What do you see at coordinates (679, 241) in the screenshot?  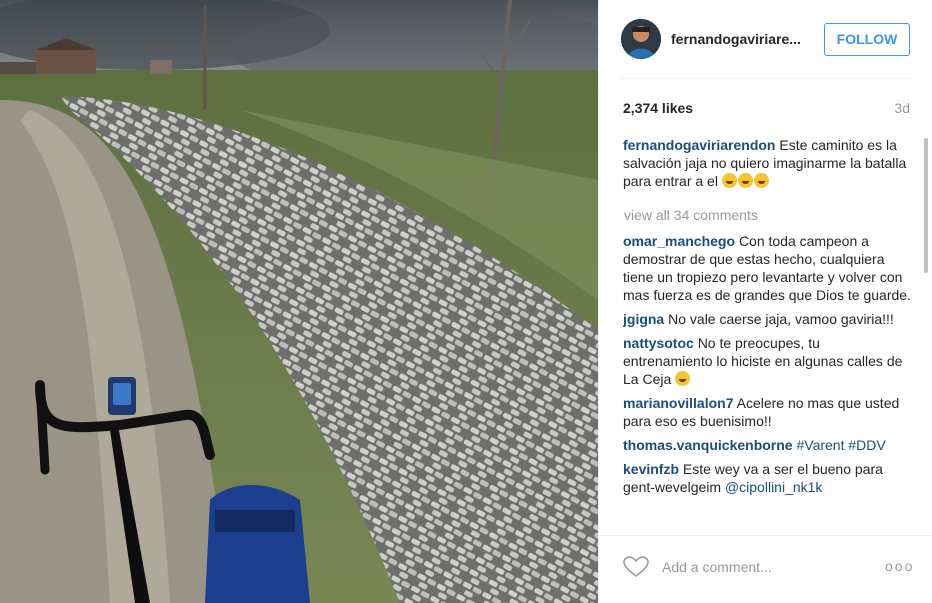 I see `comment-username: omar_manchego` at bounding box center [679, 241].